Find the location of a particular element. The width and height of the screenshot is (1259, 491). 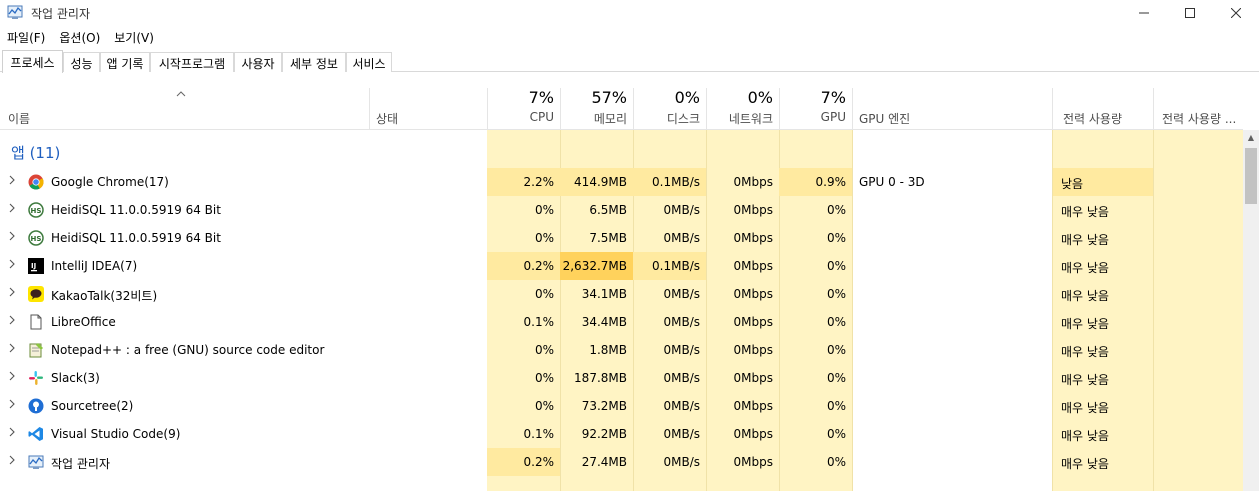

gpu-engine-label: GPU 엔진 is located at coordinates (885, 119).